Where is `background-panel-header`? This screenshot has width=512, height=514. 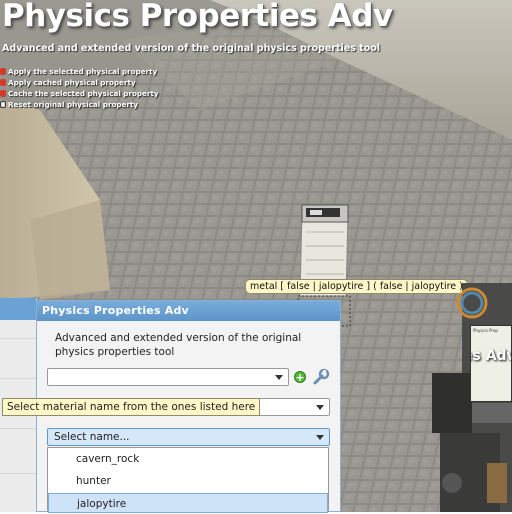
background-panel-header is located at coordinates (18, 309).